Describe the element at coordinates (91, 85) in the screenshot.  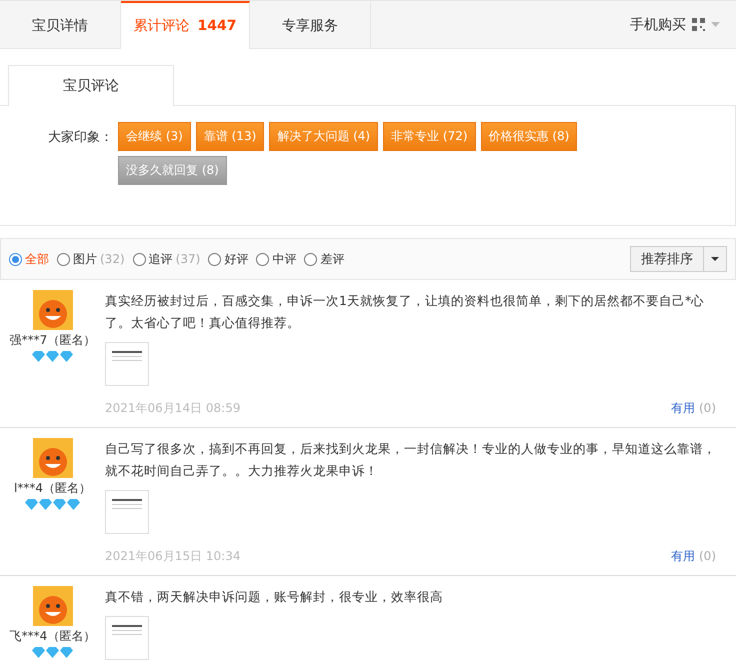
I see `sub-tab: 宝贝评论` at that location.